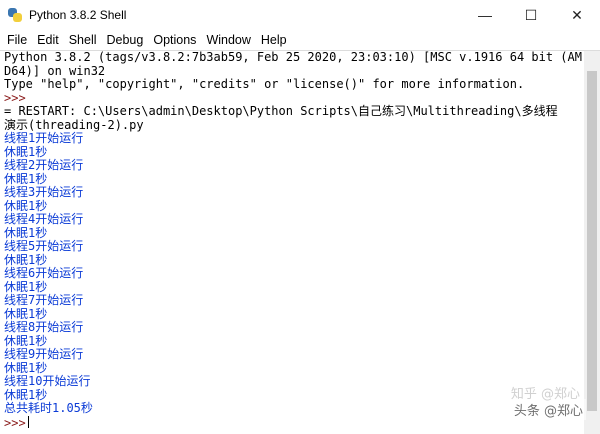  I want to click on menu-help: Help, so click(274, 40).